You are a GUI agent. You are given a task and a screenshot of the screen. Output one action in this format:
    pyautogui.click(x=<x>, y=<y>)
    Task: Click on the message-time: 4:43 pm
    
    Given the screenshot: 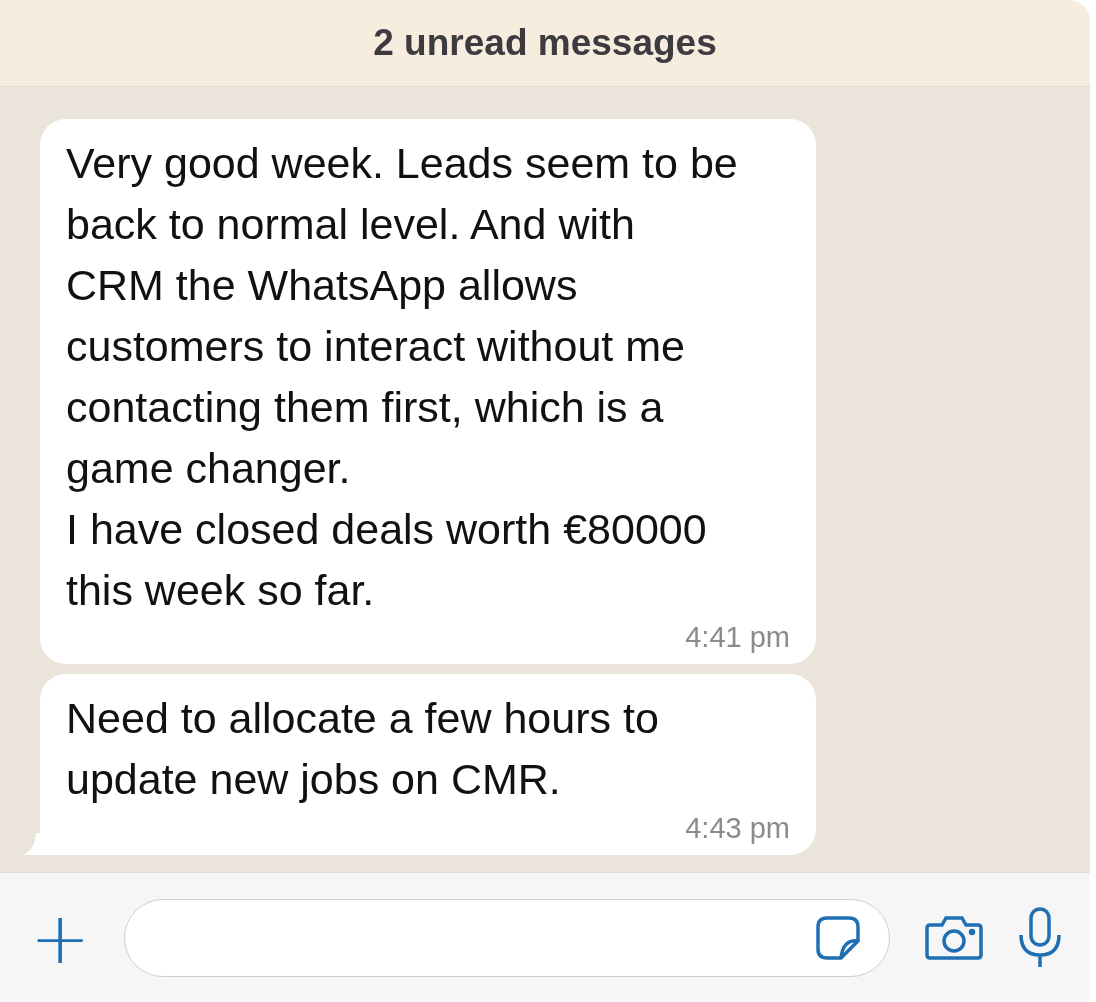 What is the action you would take?
    pyautogui.click(x=737, y=828)
    